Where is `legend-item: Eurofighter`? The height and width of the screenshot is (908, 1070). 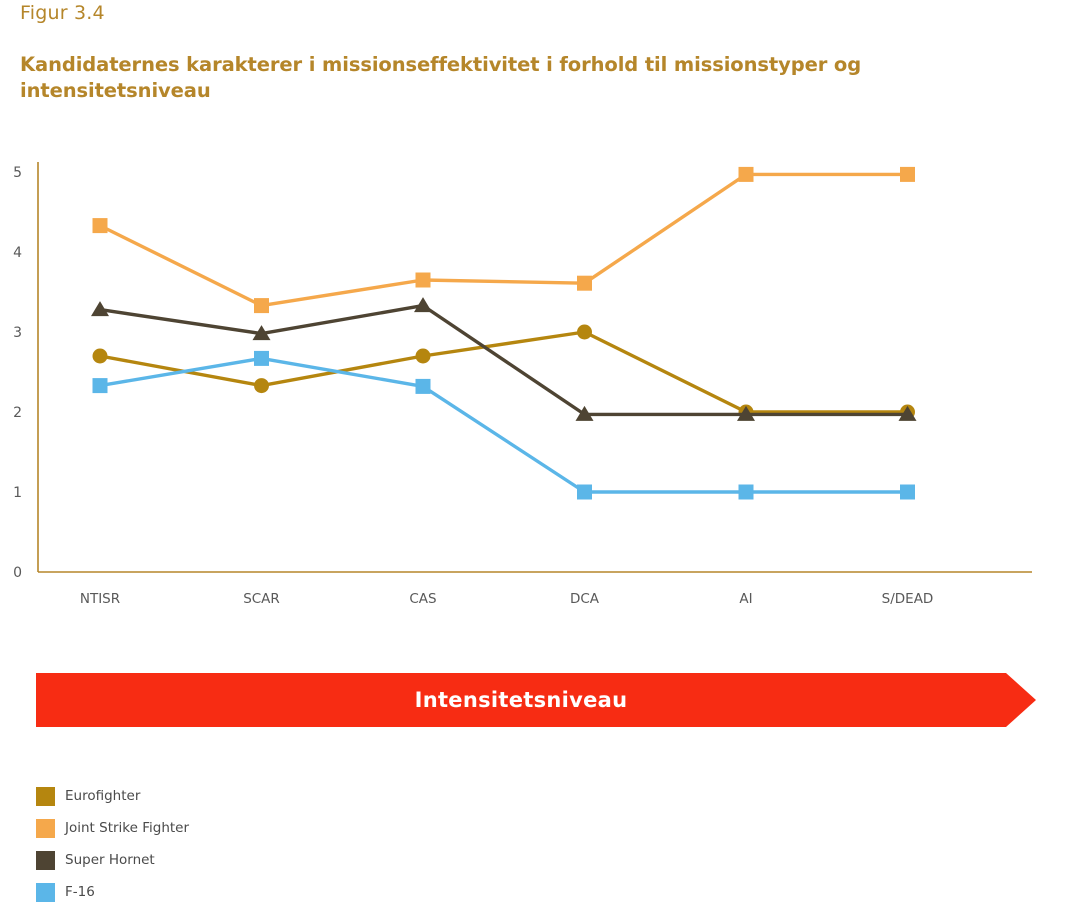 legend-item: Eurofighter is located at coordinates (112, 796).